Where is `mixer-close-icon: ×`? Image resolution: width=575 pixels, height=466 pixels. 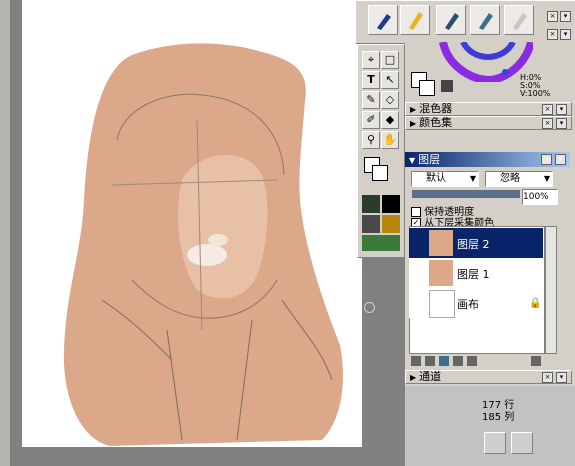 mixer-close-icon: × is located at coordinates (547, 109).